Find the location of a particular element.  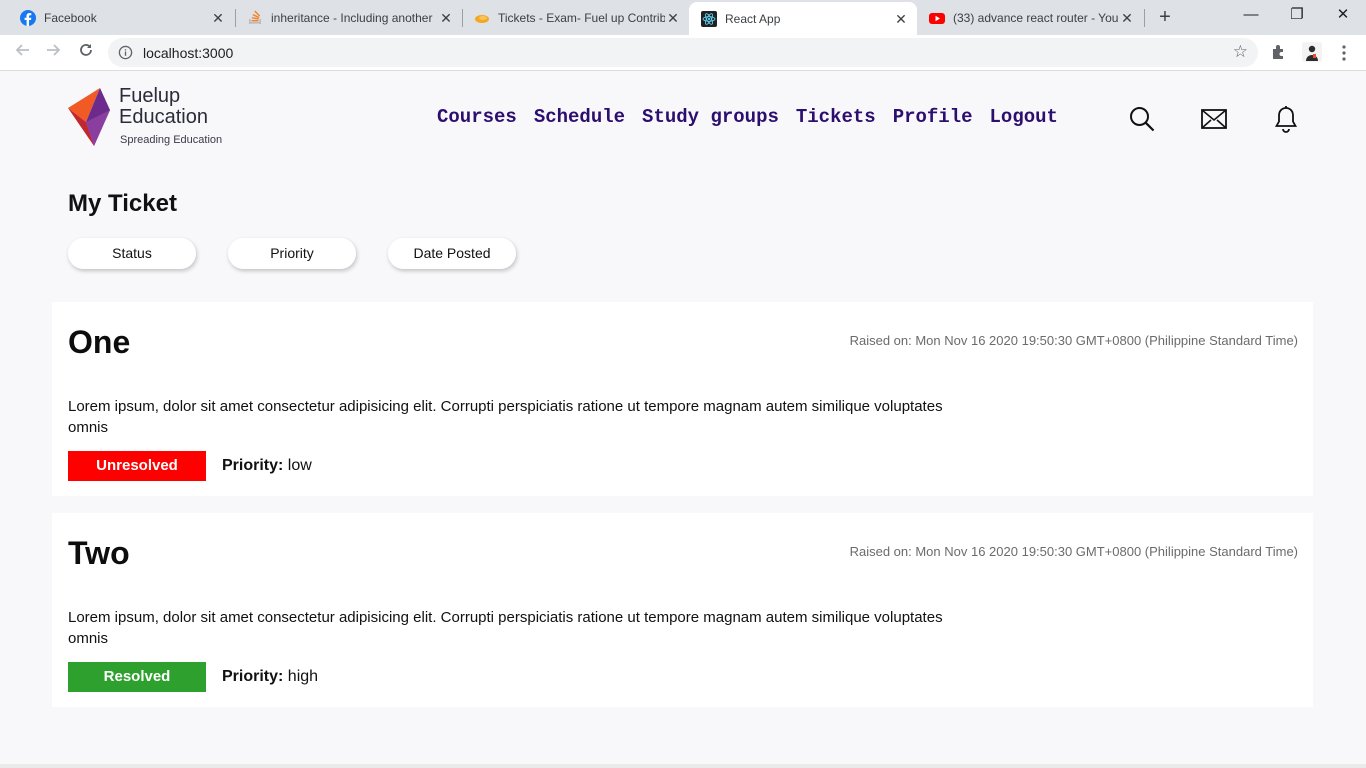

tab-title: React App is located at coordinates (753, 18).